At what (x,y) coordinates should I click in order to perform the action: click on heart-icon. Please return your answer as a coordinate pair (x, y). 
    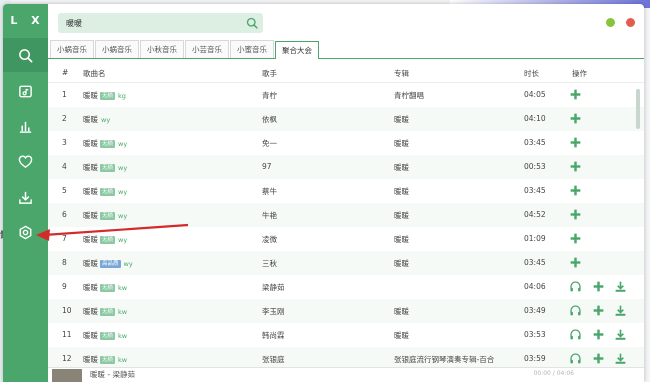
    Looking at the image, I should click on (25, 161).